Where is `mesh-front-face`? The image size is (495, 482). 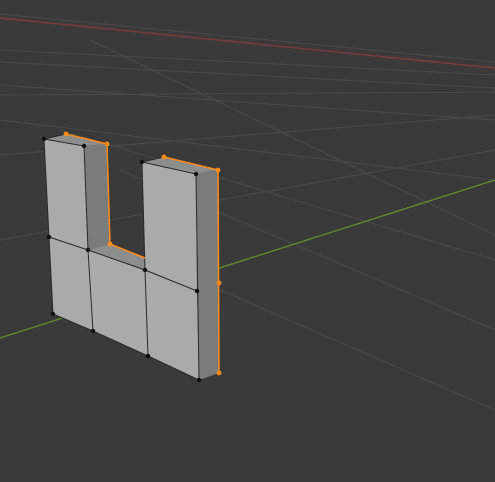
mesh-front-face is located at coordinates (66, 194).